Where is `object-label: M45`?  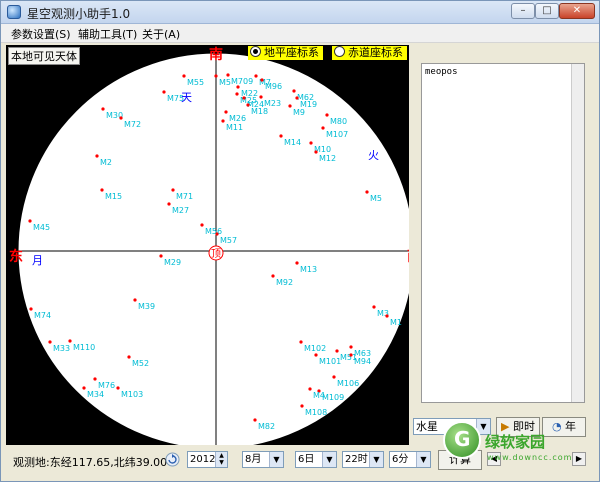 object-label: M45 is located at coordinates (41, 227).